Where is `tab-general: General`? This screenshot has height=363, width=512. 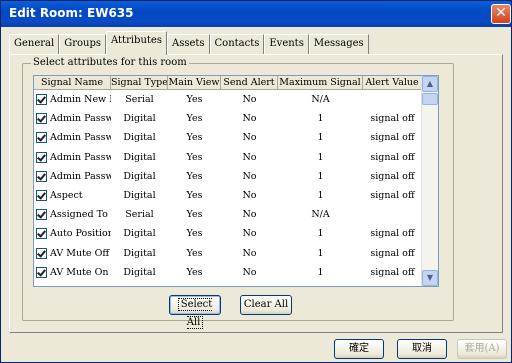 tab-general: General is located at coordinates (34, 44).